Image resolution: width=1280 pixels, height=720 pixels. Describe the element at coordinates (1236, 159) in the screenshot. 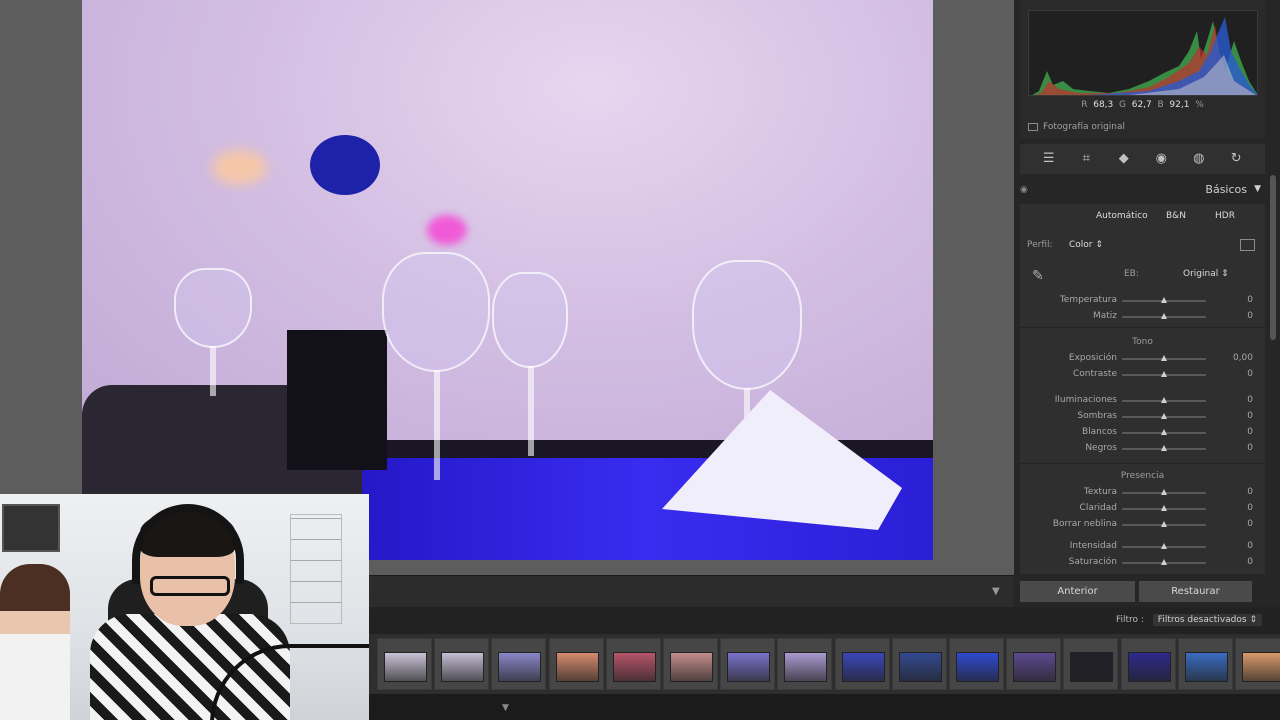

I see `reset-icon: ↻` at that location.